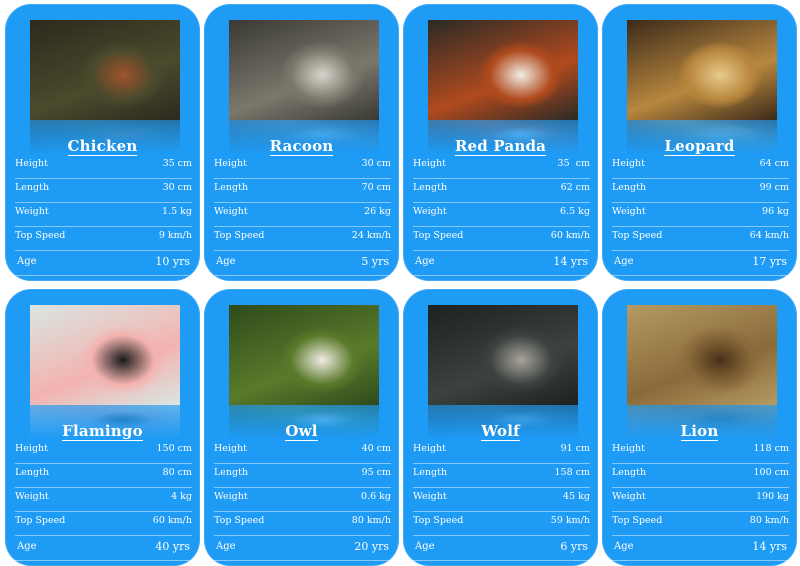  What do you see at coordinates (103, 452) in the screenshot?
I see `stat-row-height: Height 150 cm` at bounding box center [103, 452].